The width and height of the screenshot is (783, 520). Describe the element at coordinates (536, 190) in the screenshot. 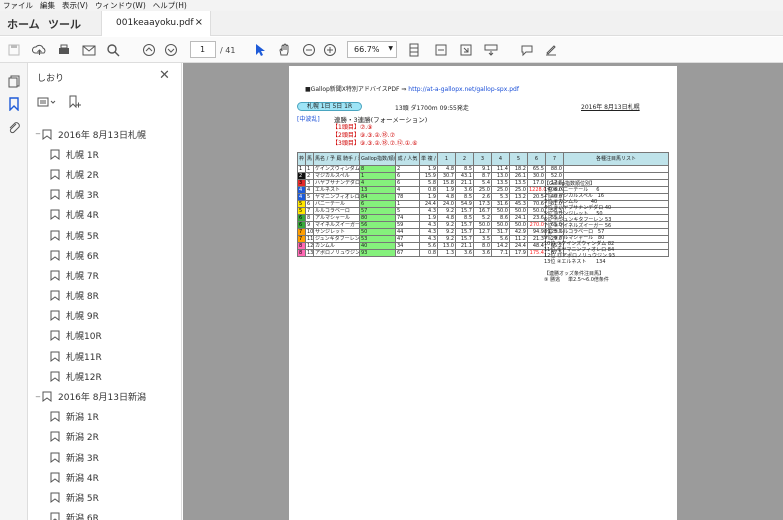

I see `table-cell: 1228.0` at that location.